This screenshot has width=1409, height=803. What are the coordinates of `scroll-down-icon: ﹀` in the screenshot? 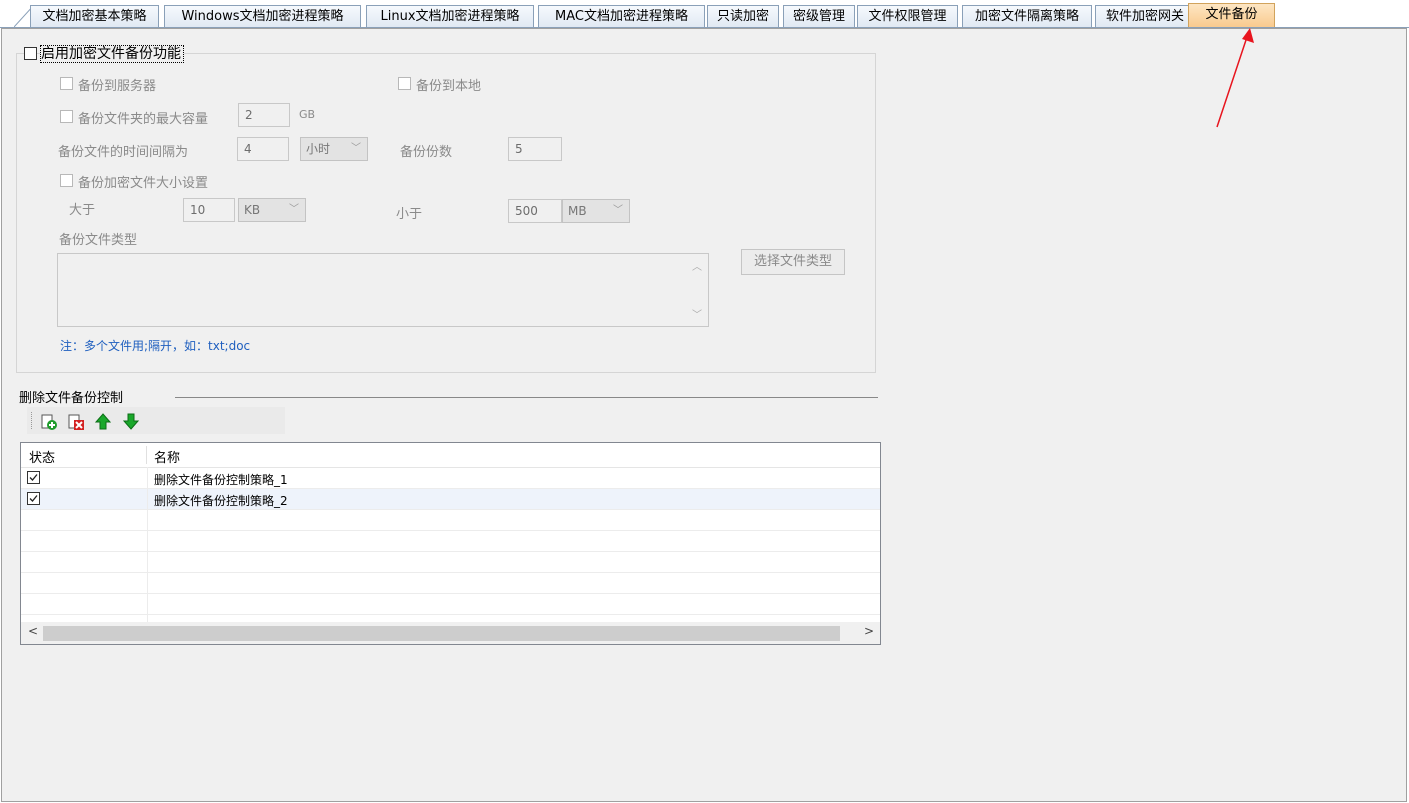 It's located at (697, 313).